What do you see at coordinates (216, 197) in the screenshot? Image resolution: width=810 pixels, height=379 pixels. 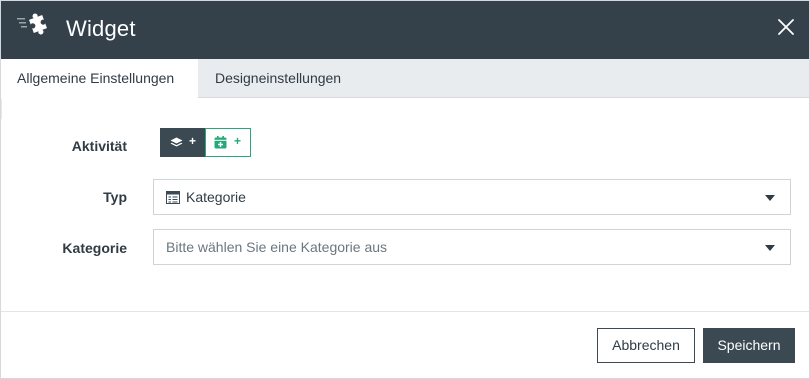 I see `type-select-value: Kategorie` at bounding box center [216, 197].